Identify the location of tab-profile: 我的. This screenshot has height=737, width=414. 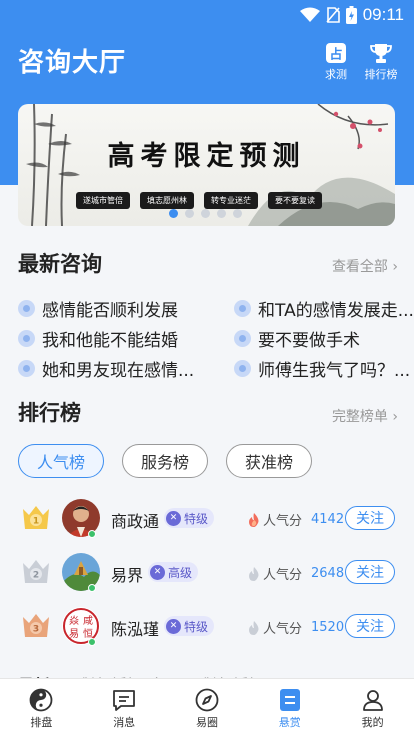
(372, 708).